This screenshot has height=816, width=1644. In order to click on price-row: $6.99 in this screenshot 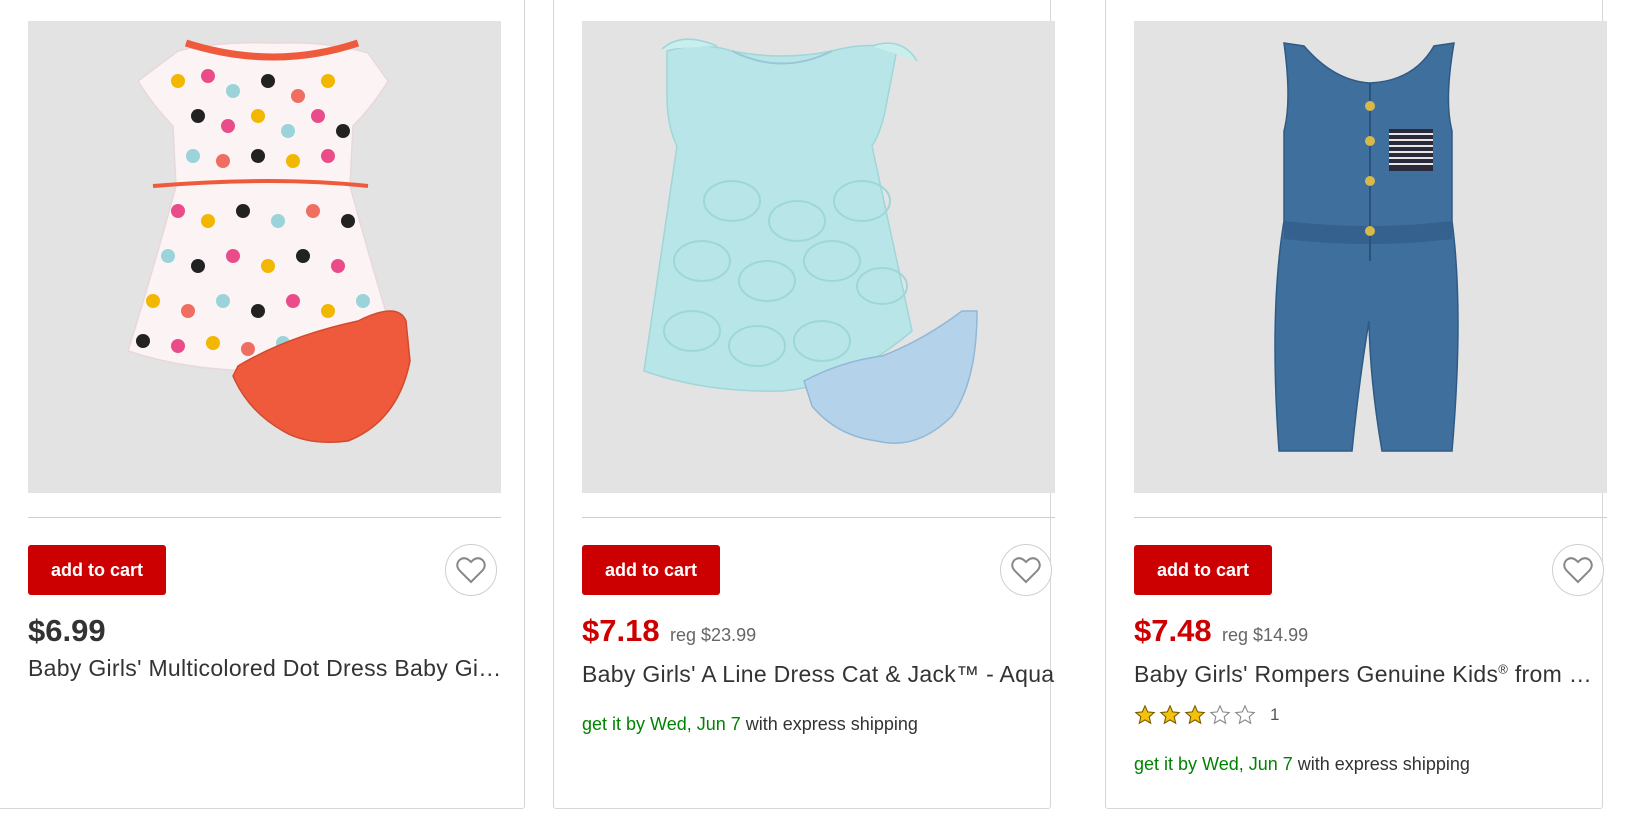, I will do `click(67, 631)`.